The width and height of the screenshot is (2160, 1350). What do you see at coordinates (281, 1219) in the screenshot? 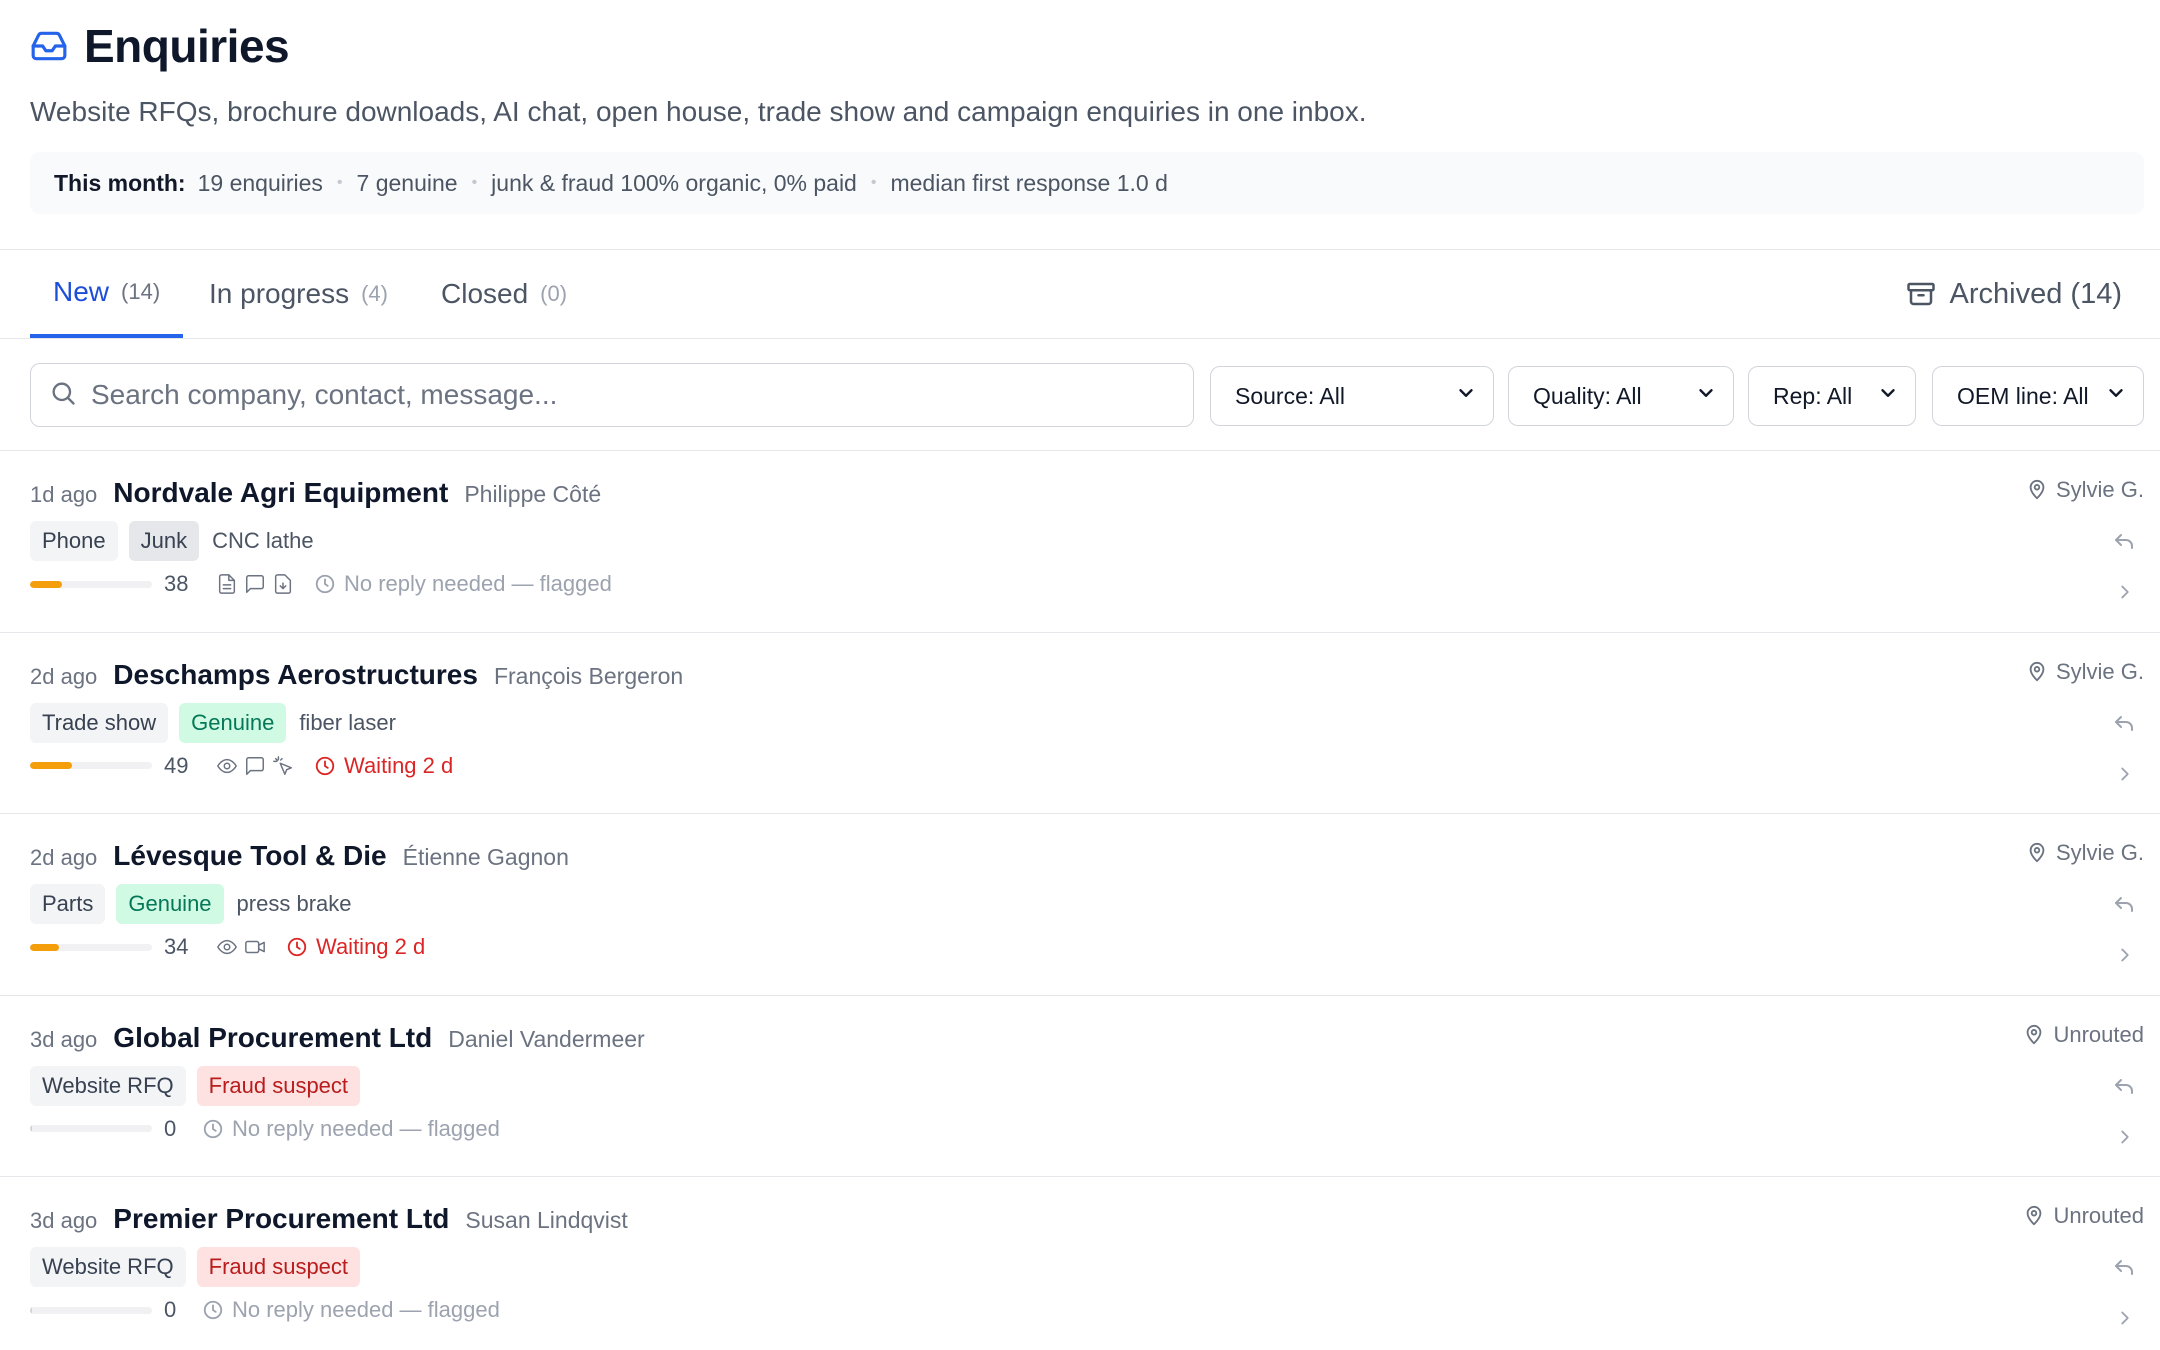
I see `company-name: Premier Procurement Ltd` at bounding box center [281, 1219].